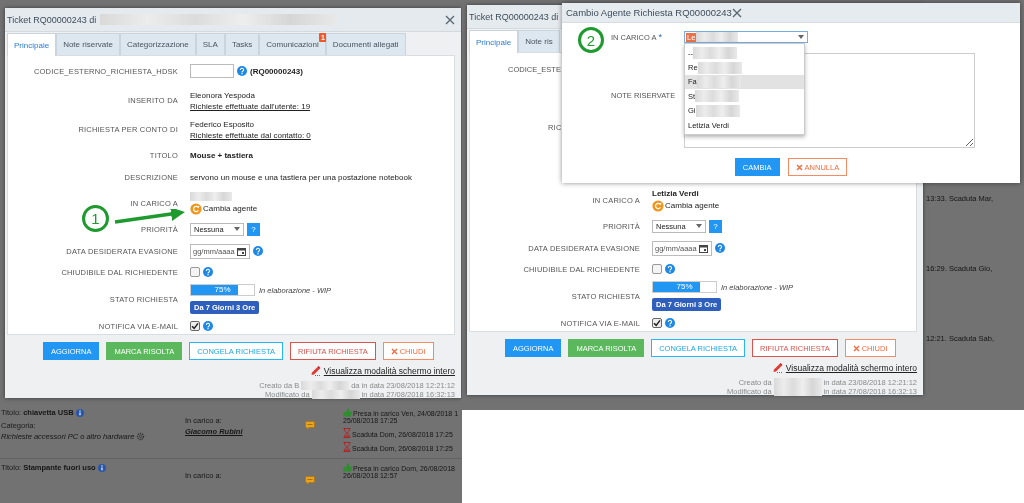  I want to click on reference-code: (RQ00000243), so click(276, 71).